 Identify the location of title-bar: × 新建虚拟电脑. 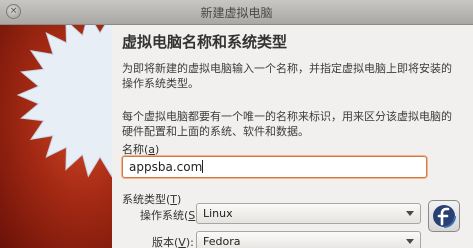
(236, 12).